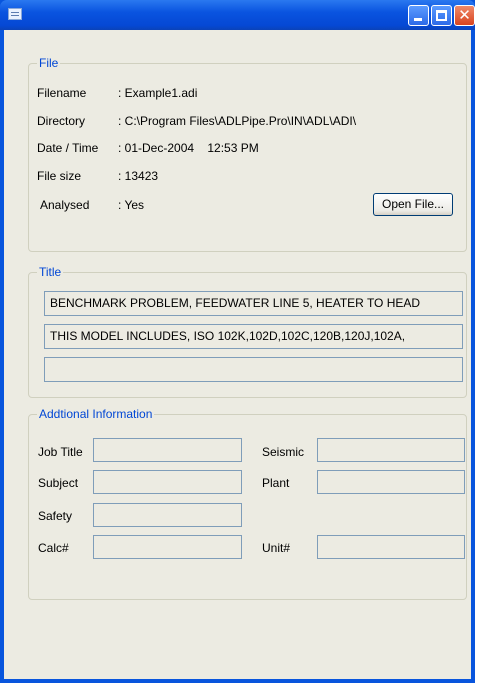 This screenshot has width=486, height=683. What do you see at coordinates (68, 148) in the screenshot?
I see `datetime-label: Date / Time` at bounding box center [68, 148].